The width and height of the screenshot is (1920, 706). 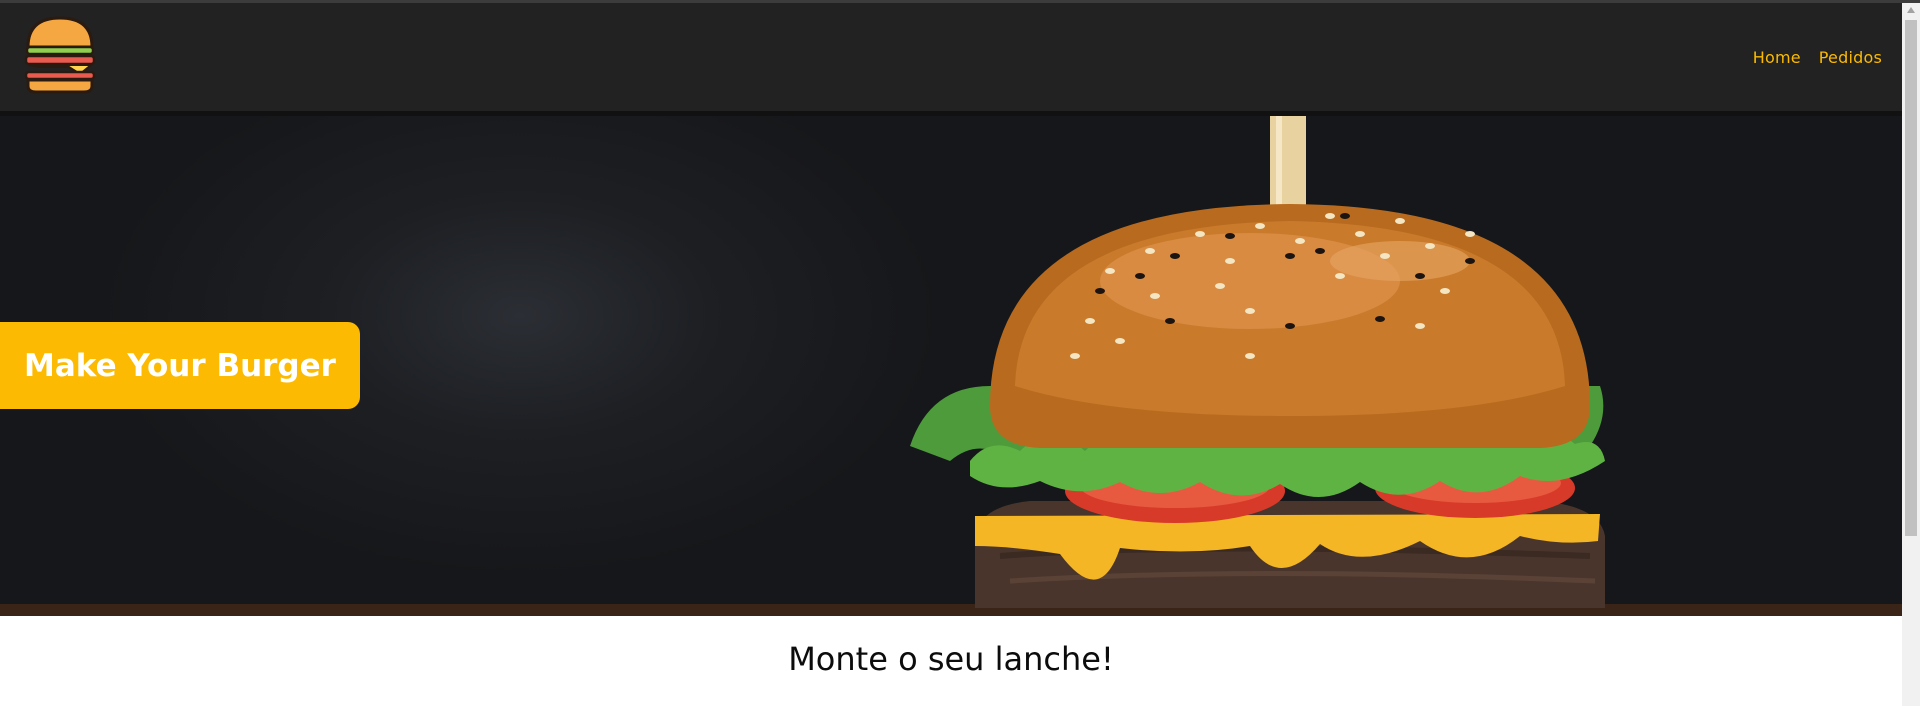 I want to click on scrollbar-thumb, so click(x=1911, y=278).